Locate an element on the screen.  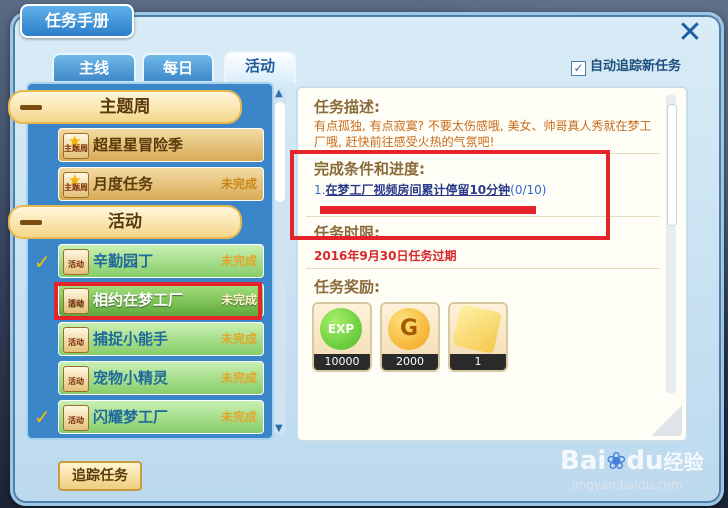
divider is located at coordinates (483, 268).